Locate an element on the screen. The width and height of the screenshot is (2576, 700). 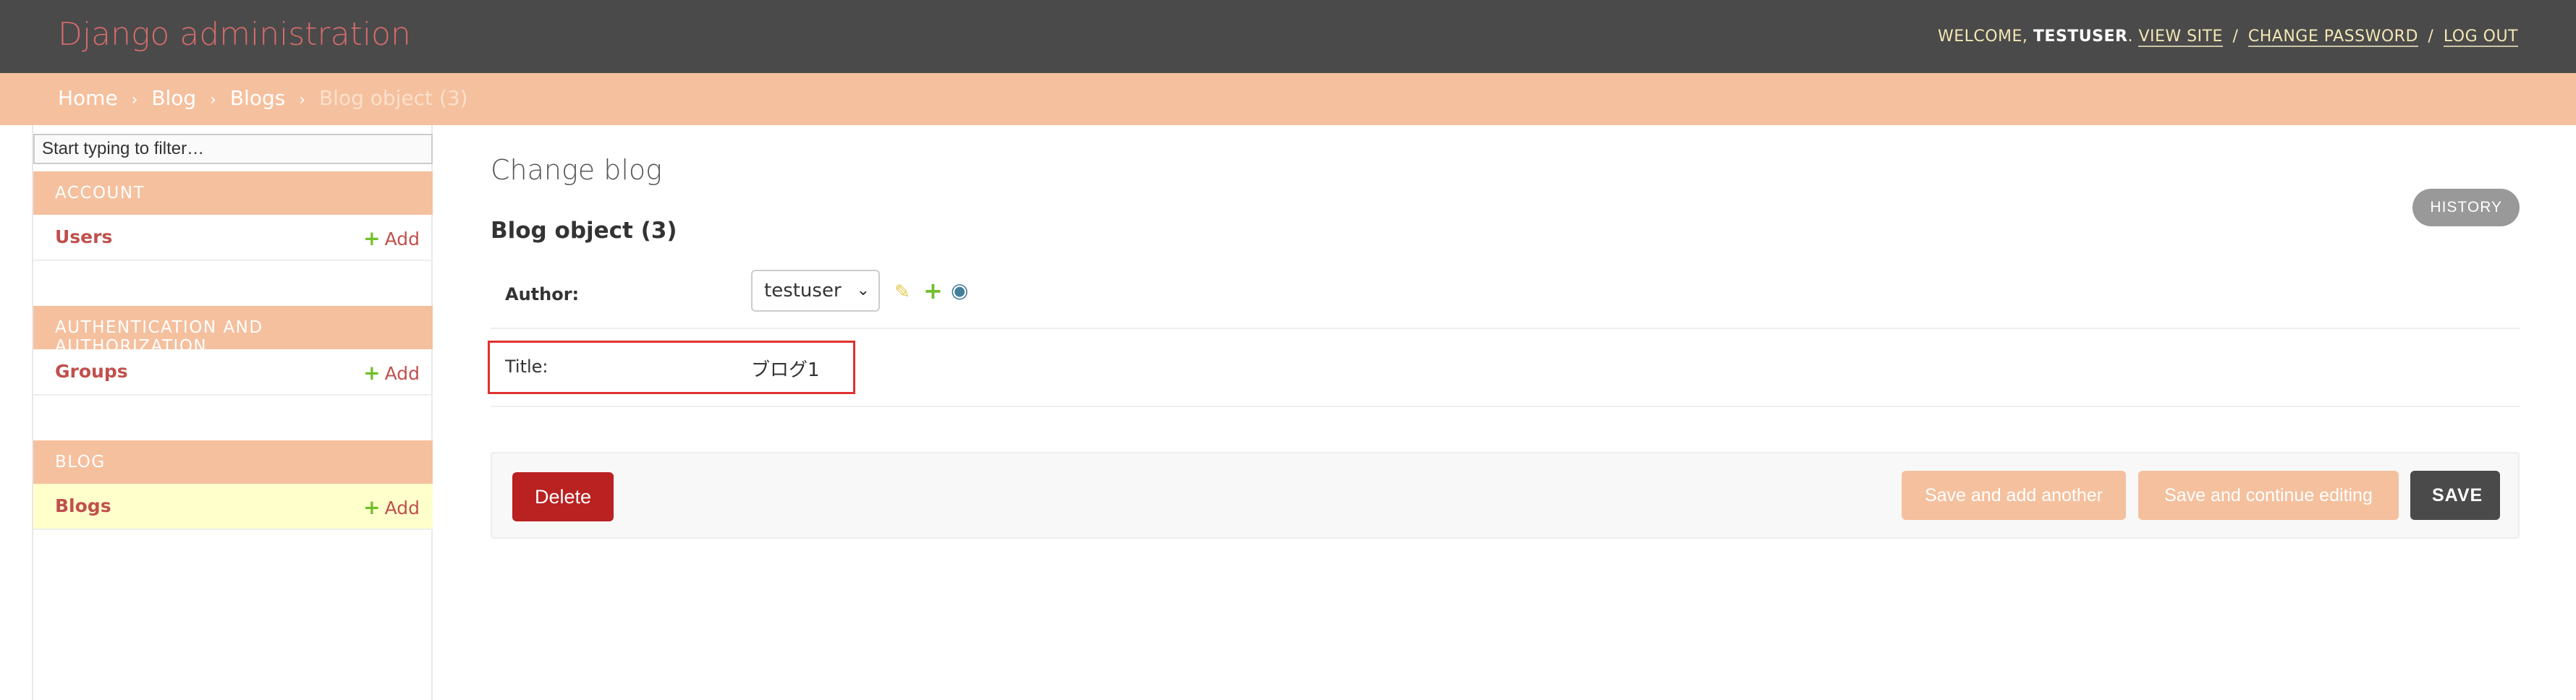
add-user-button: + Add is located at coordinates (392, 238).